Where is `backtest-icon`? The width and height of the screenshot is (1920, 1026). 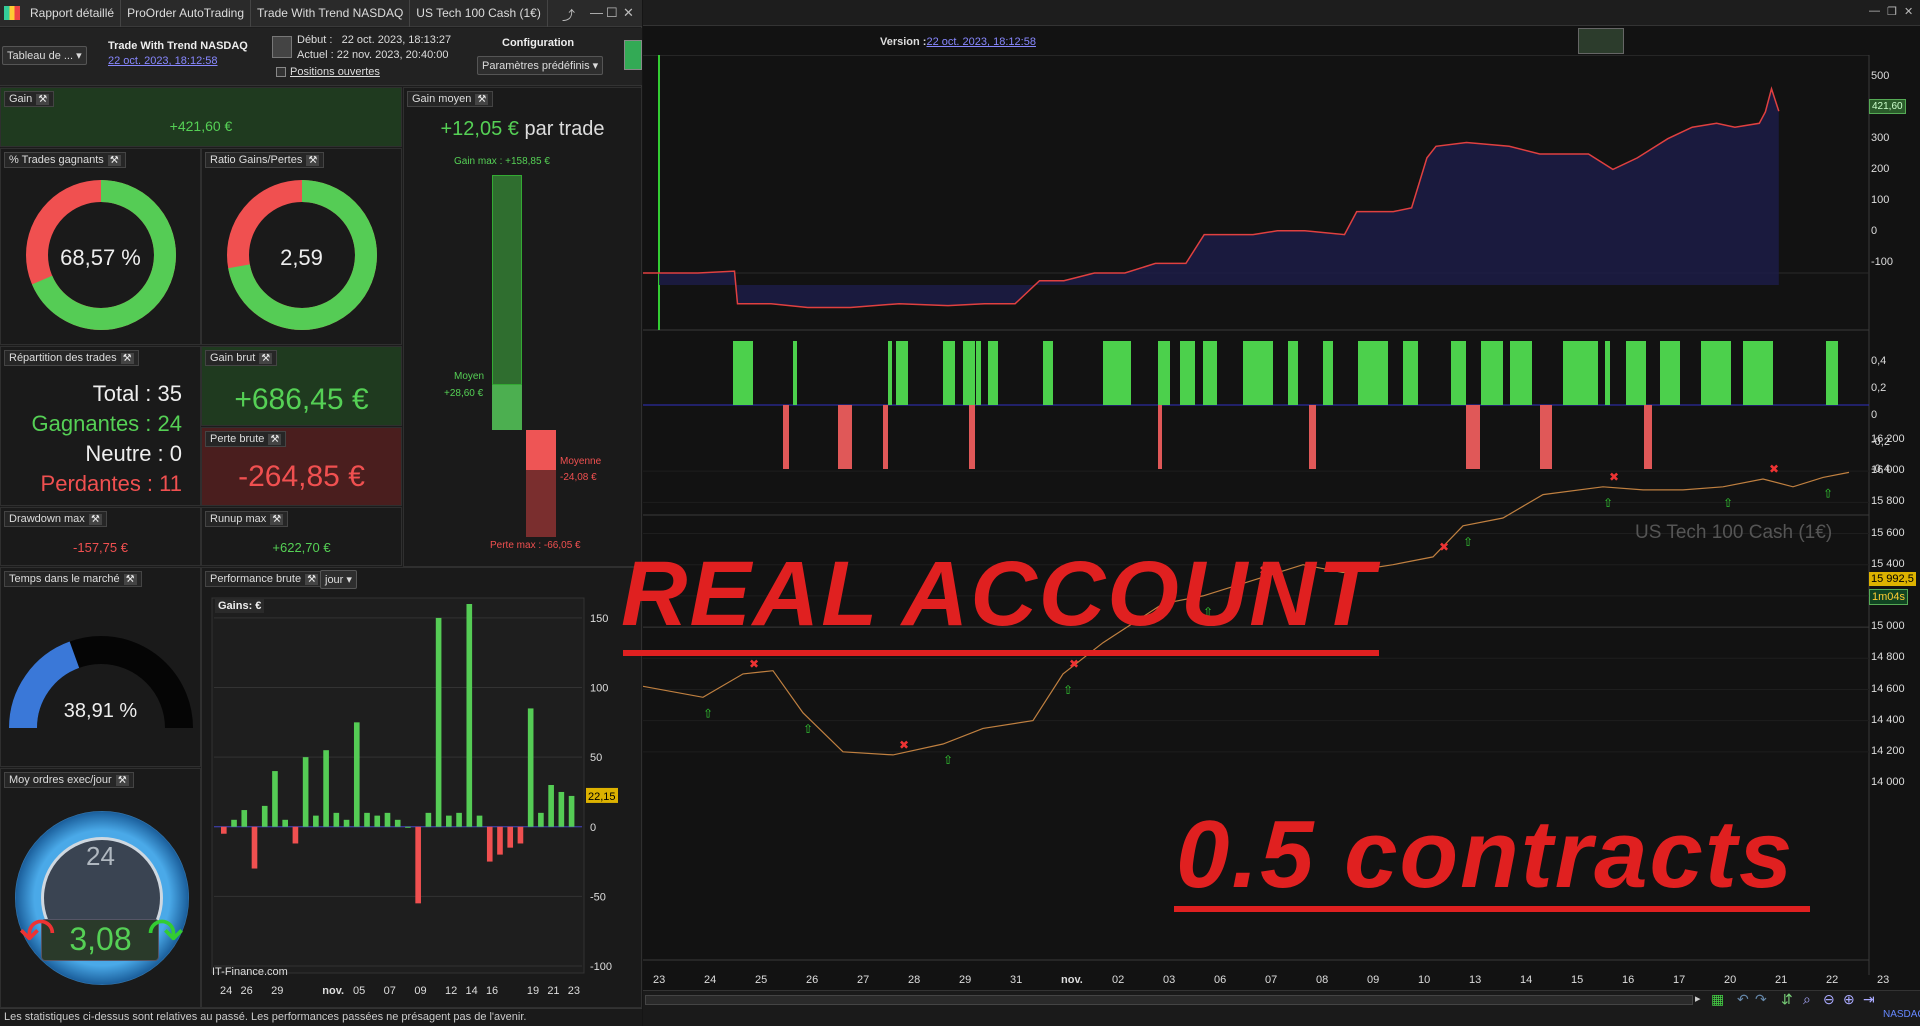
backtest-icon is located at coordinates (1601, 41).